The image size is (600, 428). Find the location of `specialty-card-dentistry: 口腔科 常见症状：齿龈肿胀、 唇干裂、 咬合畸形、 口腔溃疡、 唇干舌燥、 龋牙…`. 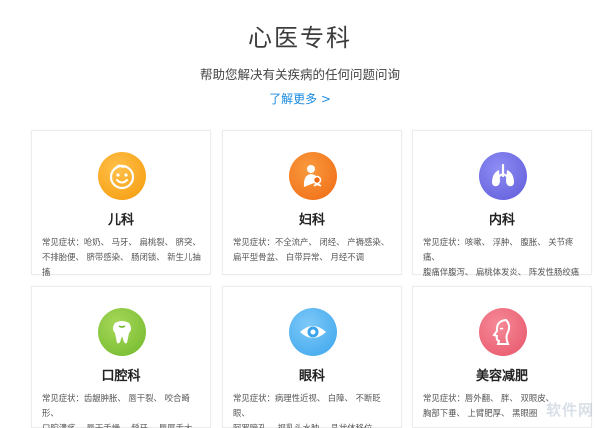

specialty-card-dentistry: 口腔科 常见症状：齿龈肿胀、 唇干裂、 咬合畸形、 口腔溃疡、 唇干舌燥、 龋牙… is located at coordinates (121, 357).